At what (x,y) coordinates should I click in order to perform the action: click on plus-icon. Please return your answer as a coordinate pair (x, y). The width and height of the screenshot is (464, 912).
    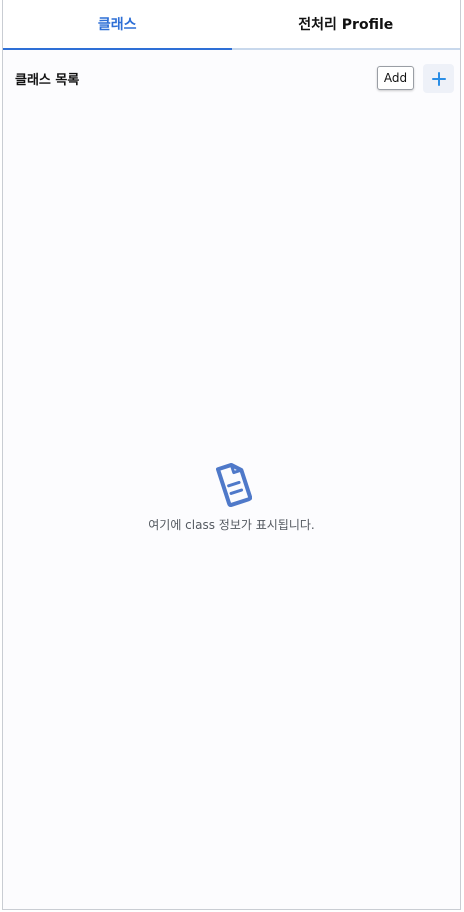
    Looking at the image, I should click on (438, 78).